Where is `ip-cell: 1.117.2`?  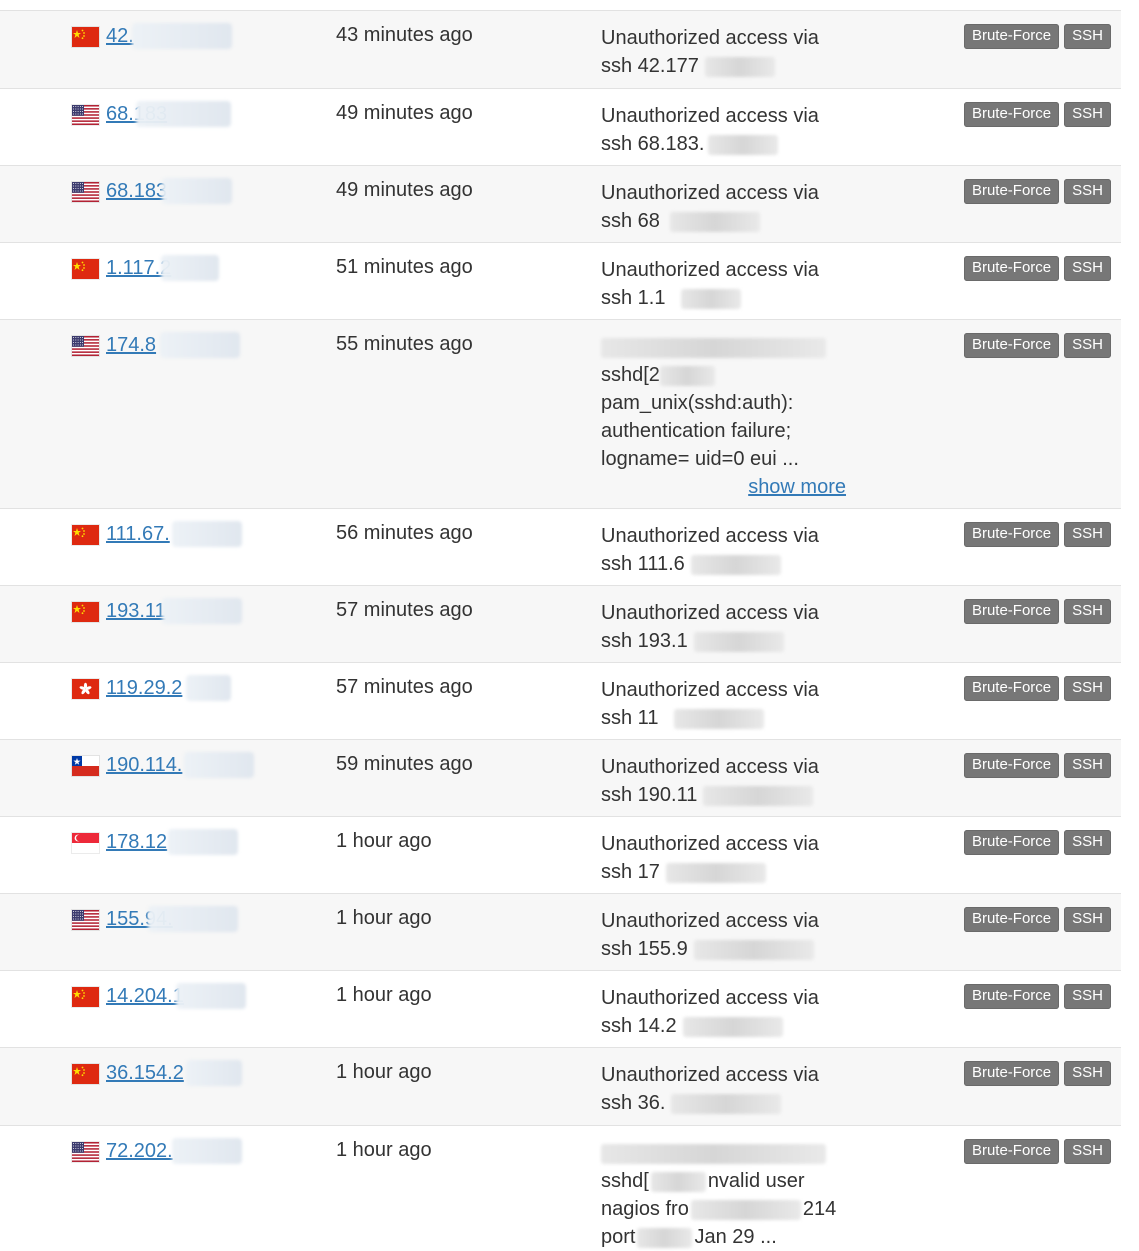 ip-cell: 1.117.2 is located at coordinates (145, 268).